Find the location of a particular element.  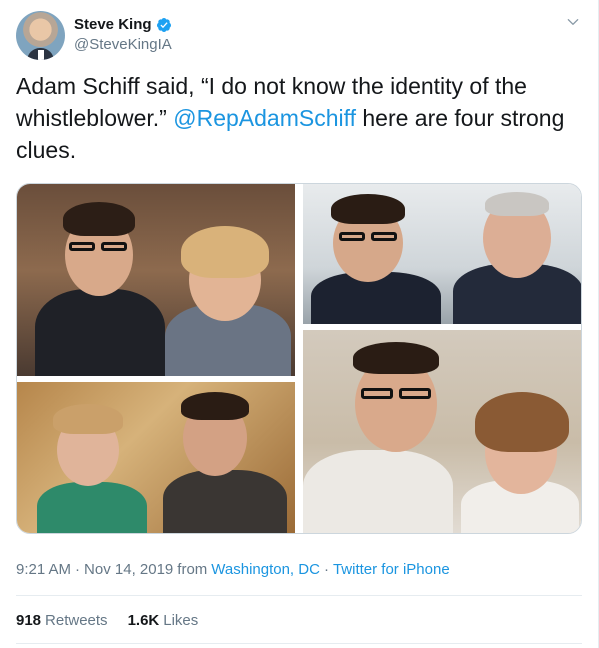

photo-panel-top-left is located at coordinates (156, 280).